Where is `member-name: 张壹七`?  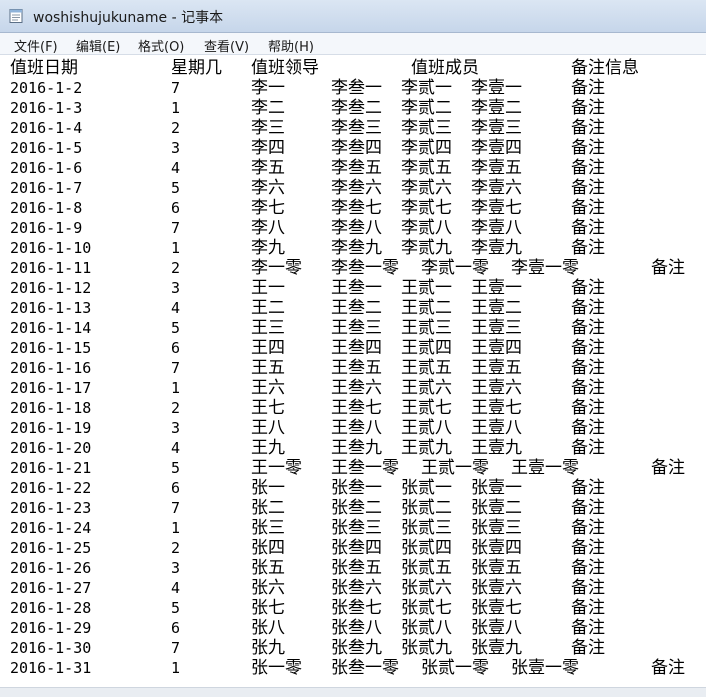 member-name: 张壹七 is located at coordinates (496, 608).